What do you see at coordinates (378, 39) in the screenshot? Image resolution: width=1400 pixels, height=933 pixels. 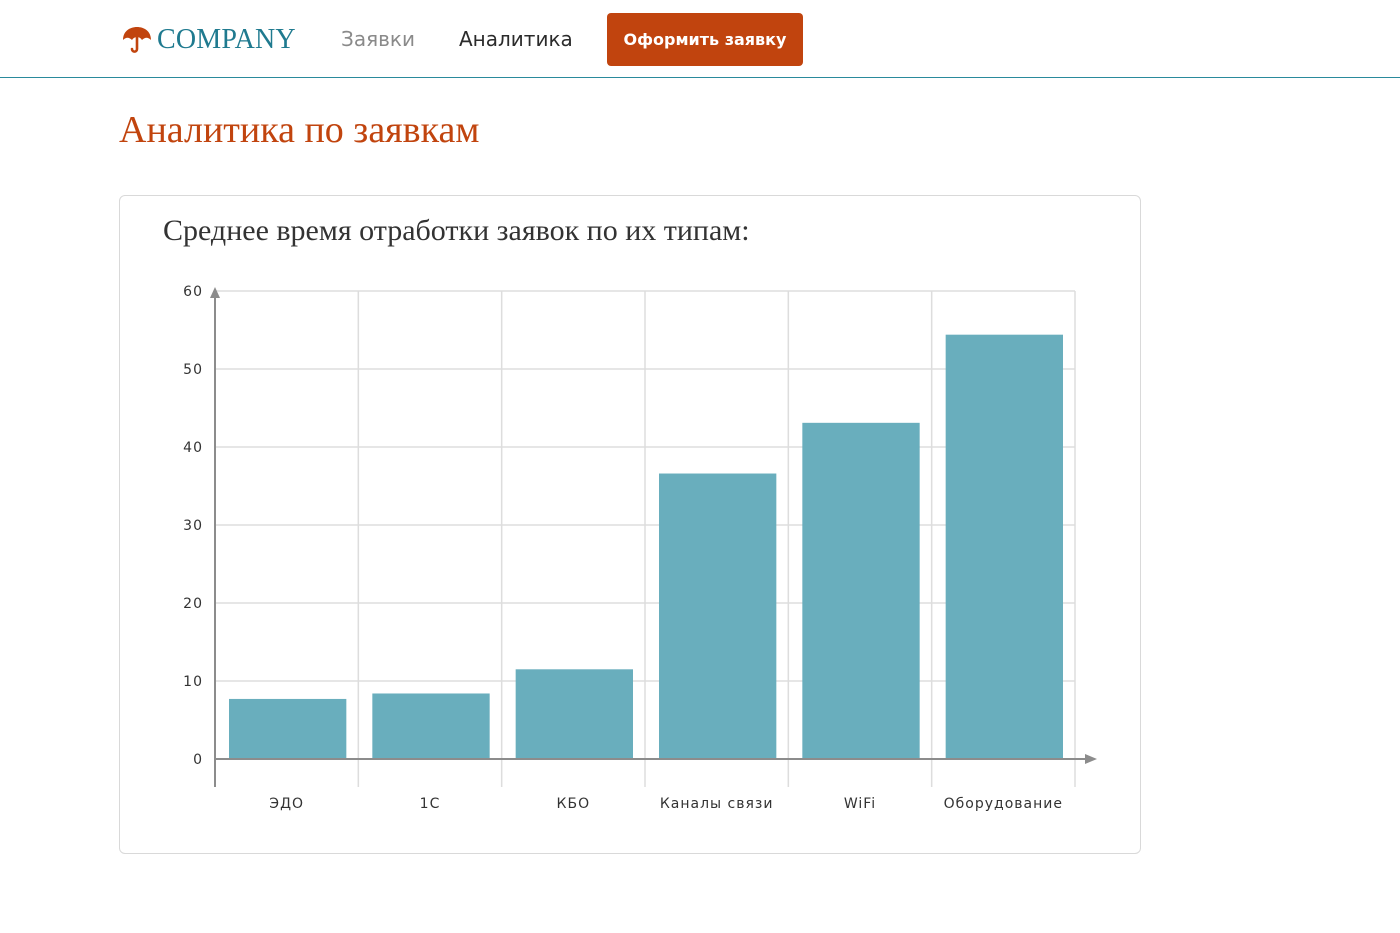 I see `nav-link-requests: Заявки` at bounding box center [378, 39].